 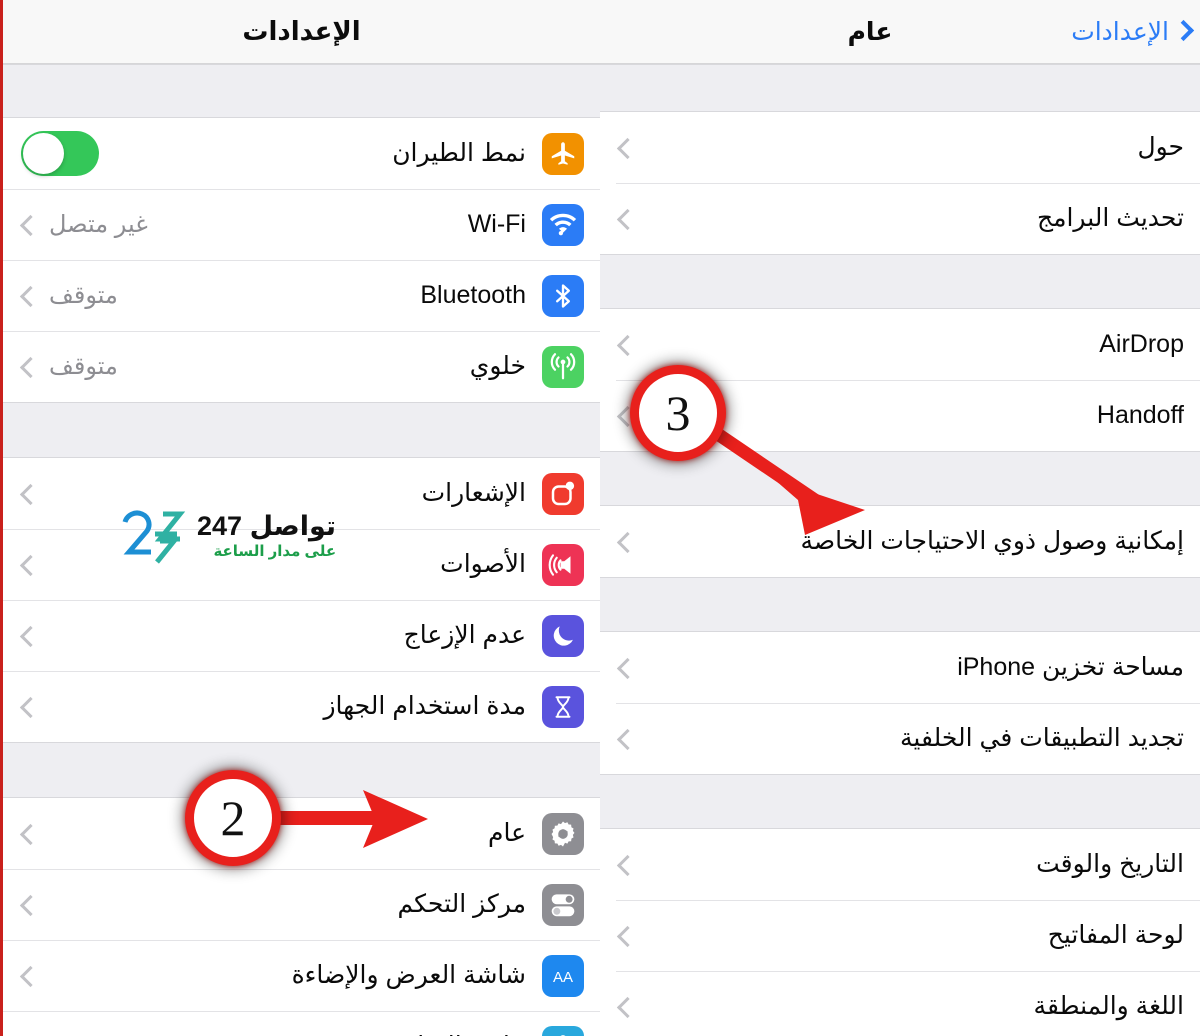 What do you see at coordinates (900, 218) in the screenshot?
I see `row-software-update: تحديث البرامج` at bounding box center [900, 218].